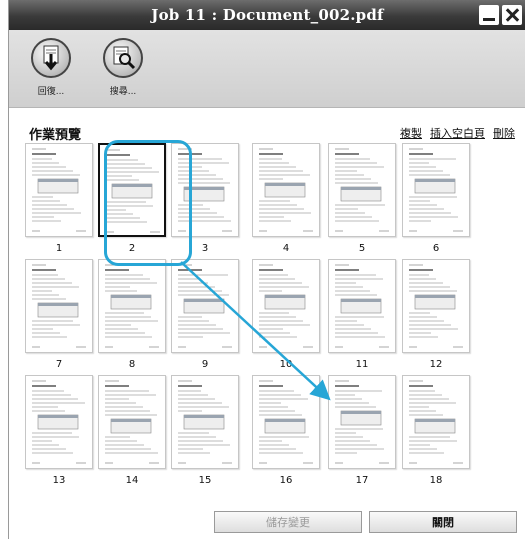 This screenshot has height=539, width=525. What do you see at coordinates (362, 364) in the screenshot?
I see `page-number: 11` at bounding box center [362, 364].